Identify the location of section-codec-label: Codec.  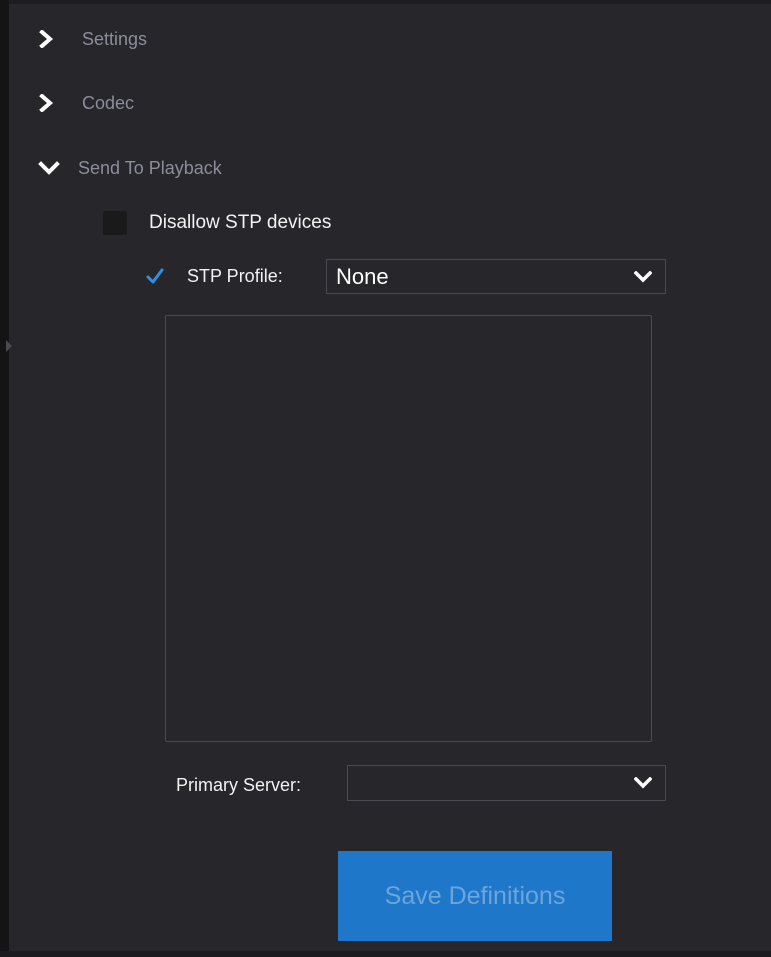
(108, 102).